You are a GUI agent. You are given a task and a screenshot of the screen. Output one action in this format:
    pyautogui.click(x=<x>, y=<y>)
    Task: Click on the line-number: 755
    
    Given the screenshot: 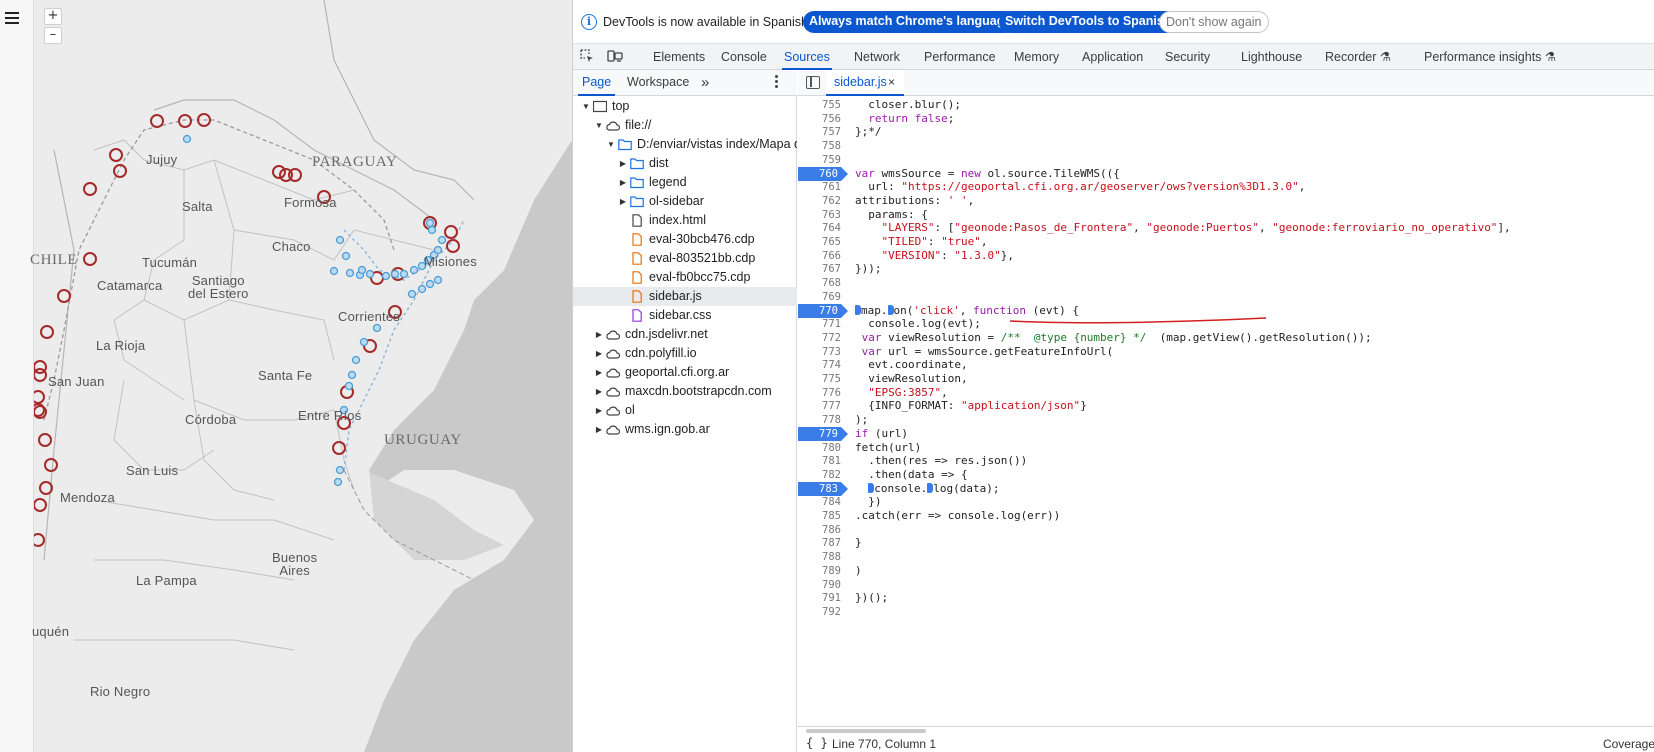 What is the action you would take?
    pyautogui.click(x=819, y=105)
    